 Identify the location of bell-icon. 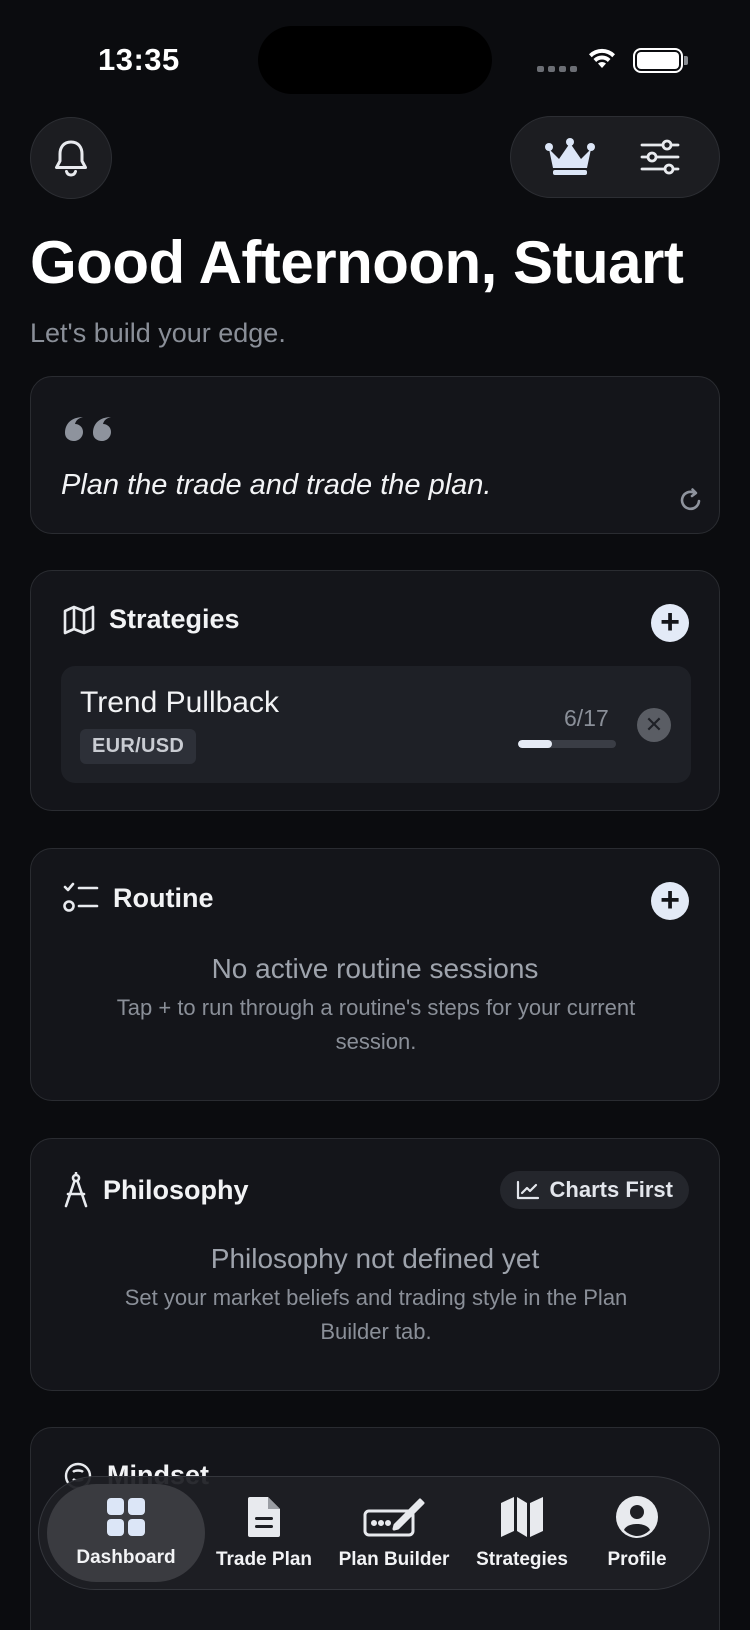
(71, 158).